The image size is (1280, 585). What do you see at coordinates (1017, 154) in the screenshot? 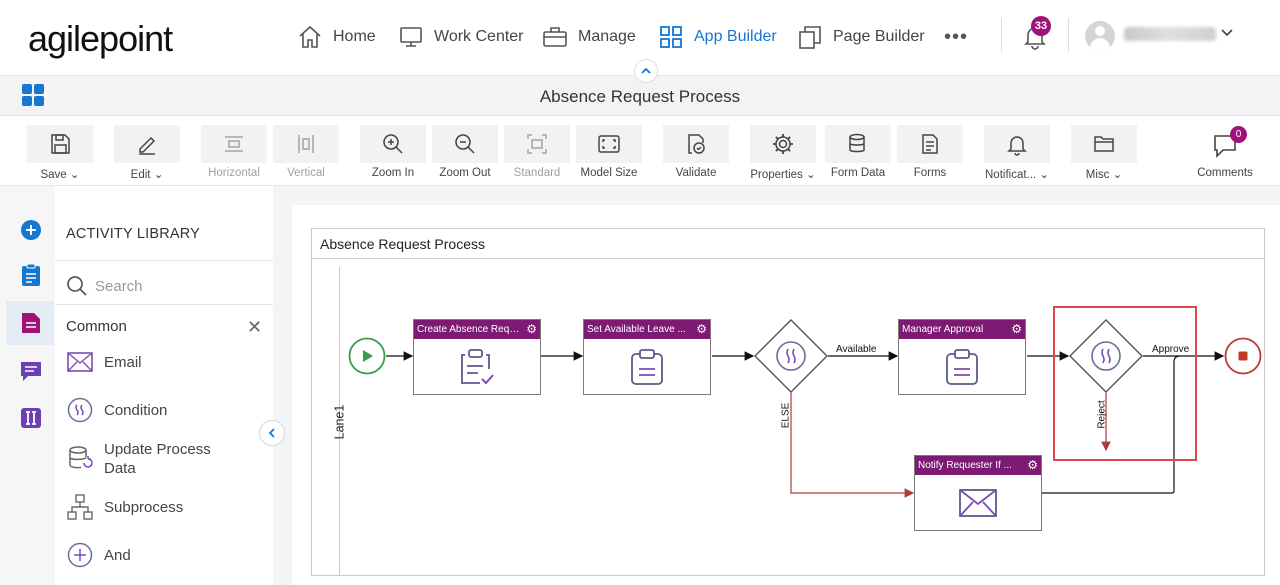
I see `notifications-button: Notificat... ⌄` at bounding box center [1017, 154].